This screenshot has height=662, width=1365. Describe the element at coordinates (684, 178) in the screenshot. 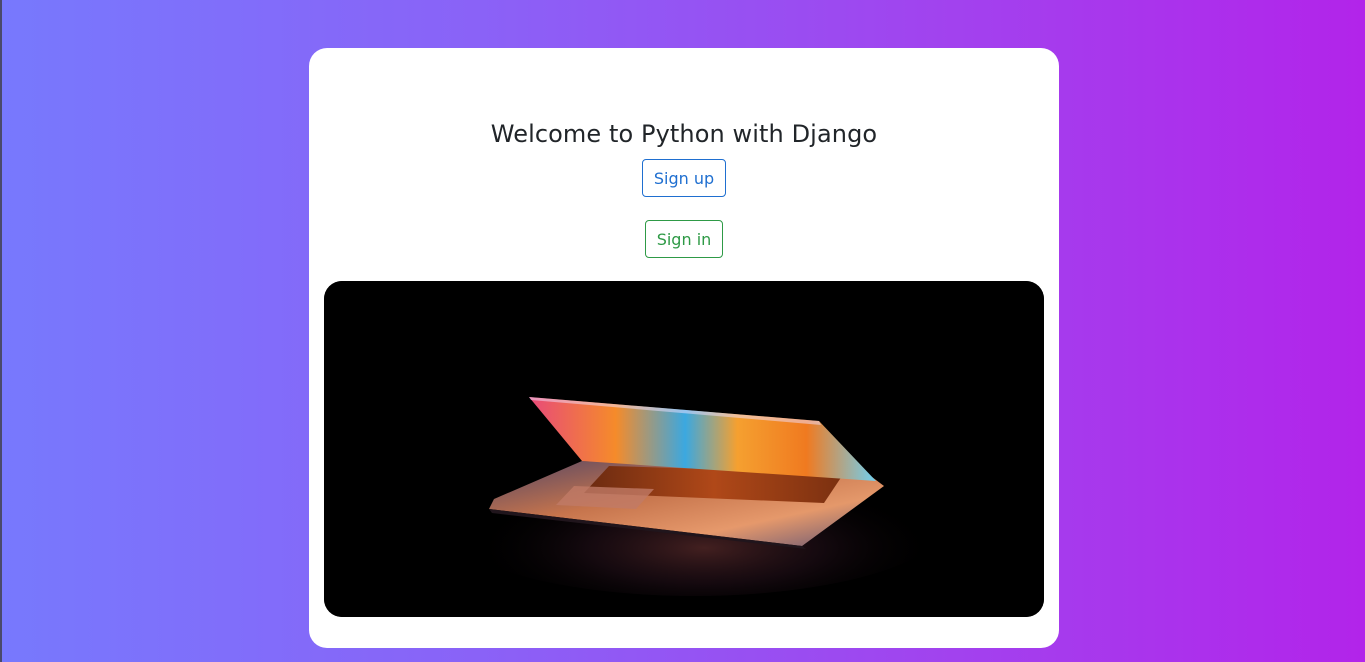

I see `signup-button: Sign up` at that location.